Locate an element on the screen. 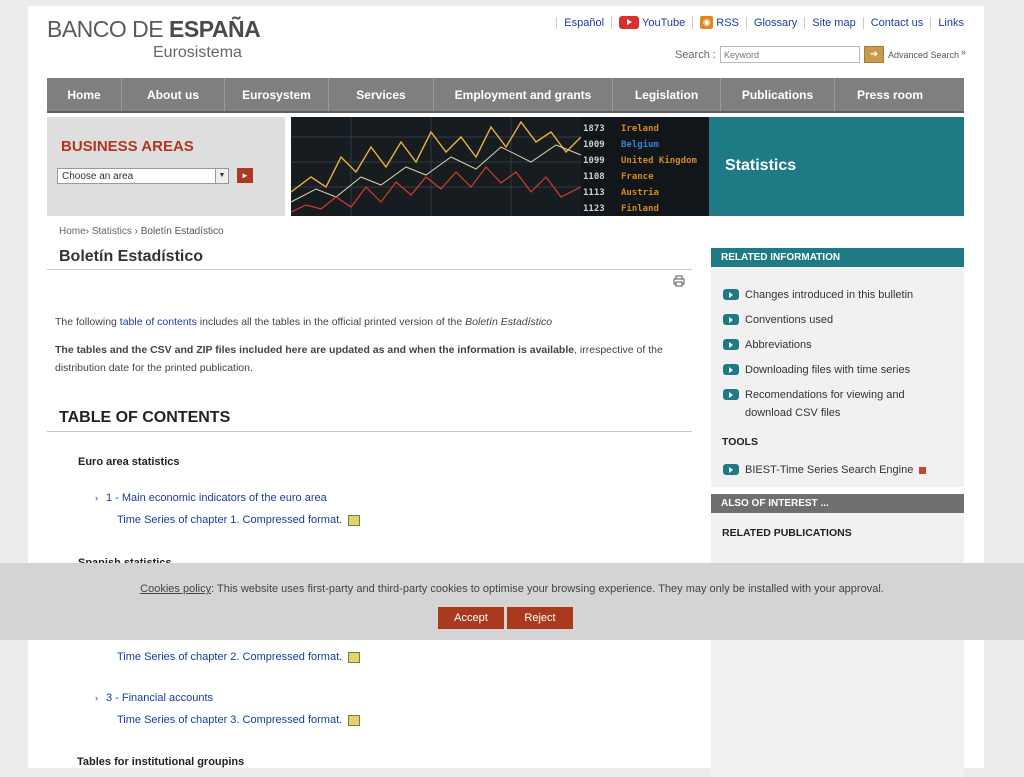 The width and height of the screenshot is (1024, 777). search-bar: Search : ➔ Advanced Search» is located at coordinates (820, 54).